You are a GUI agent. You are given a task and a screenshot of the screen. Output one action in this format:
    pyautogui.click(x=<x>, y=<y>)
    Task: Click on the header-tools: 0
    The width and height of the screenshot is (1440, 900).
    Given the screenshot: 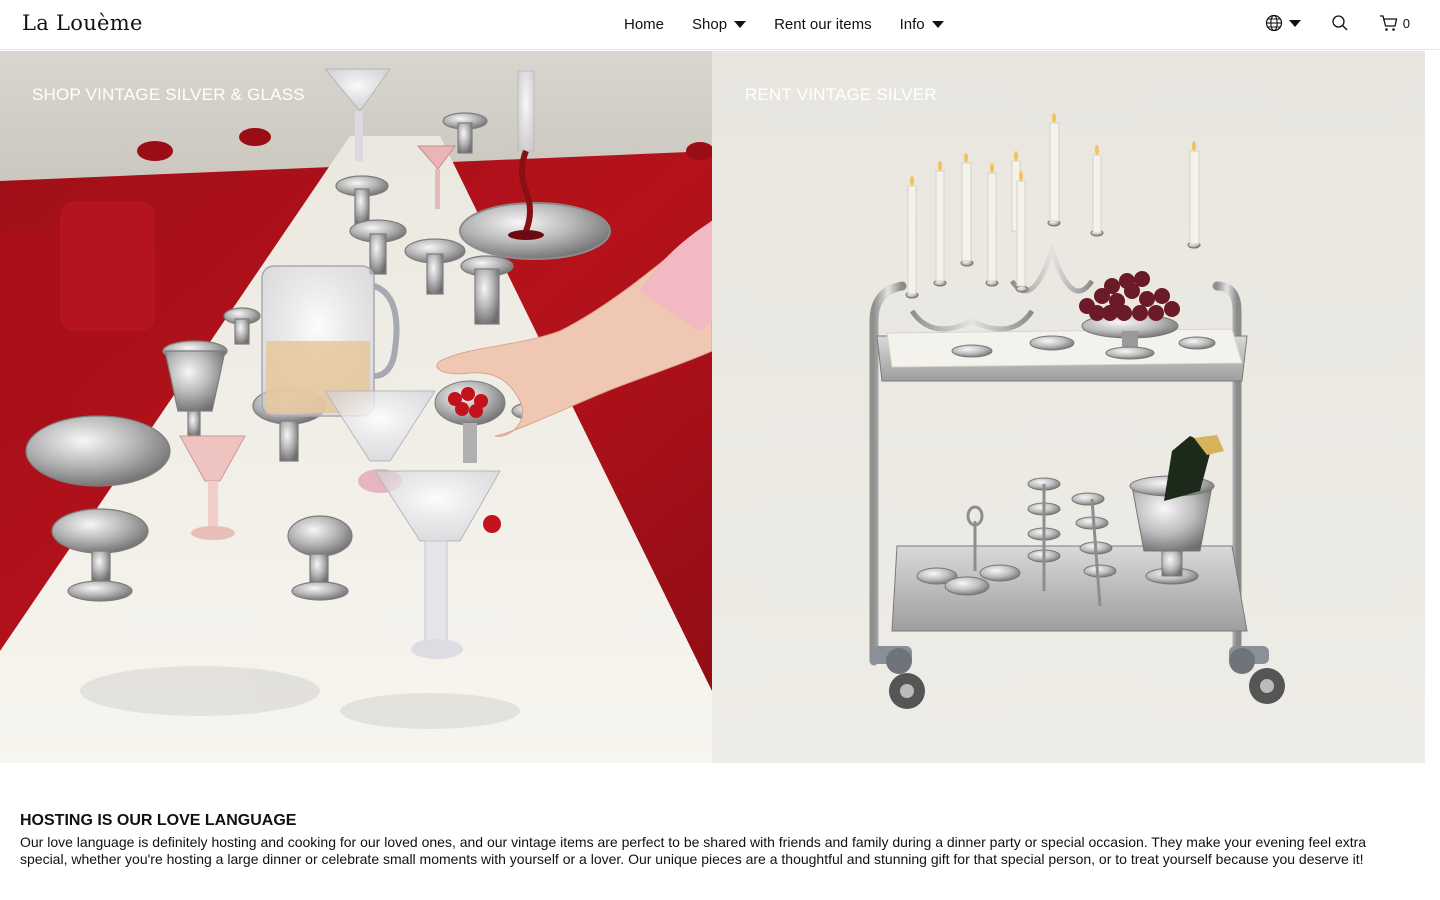 What is the action you would take?
    pyautogui.click(x=1322, y=23)
    